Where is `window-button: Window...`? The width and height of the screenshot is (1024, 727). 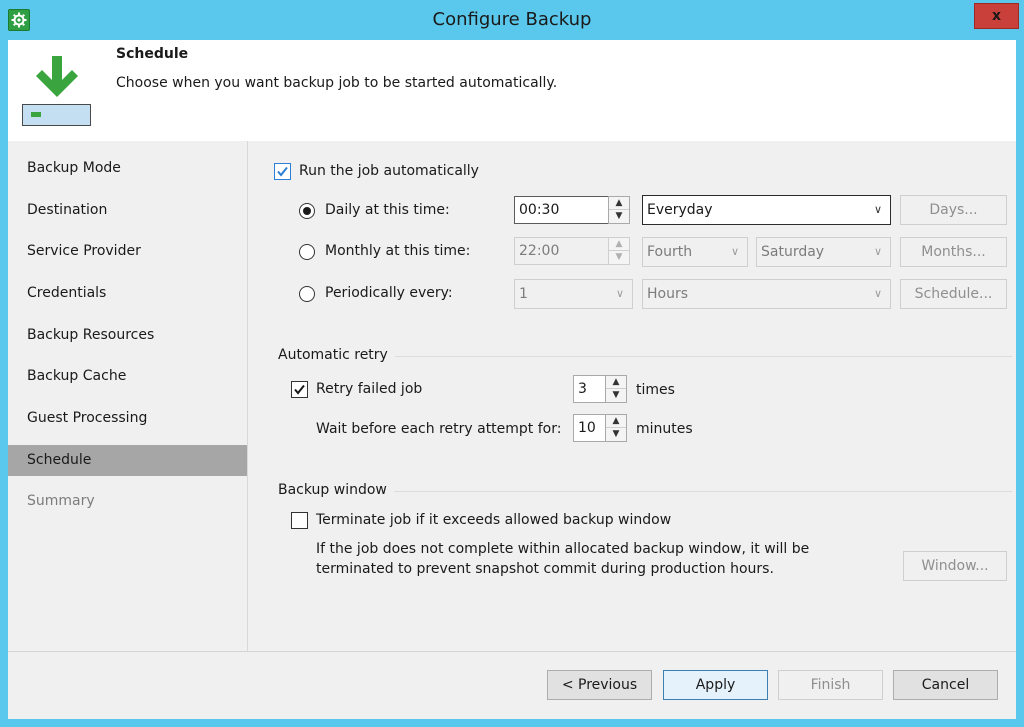 window-button: Window... is located at coordinates (955, 566).